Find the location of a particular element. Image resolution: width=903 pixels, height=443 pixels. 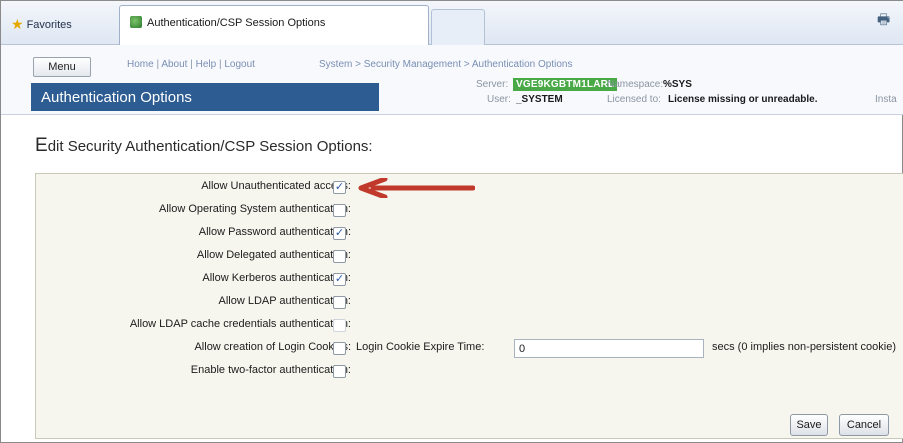

menu-button: Menu is located at coordinates (62, 67).